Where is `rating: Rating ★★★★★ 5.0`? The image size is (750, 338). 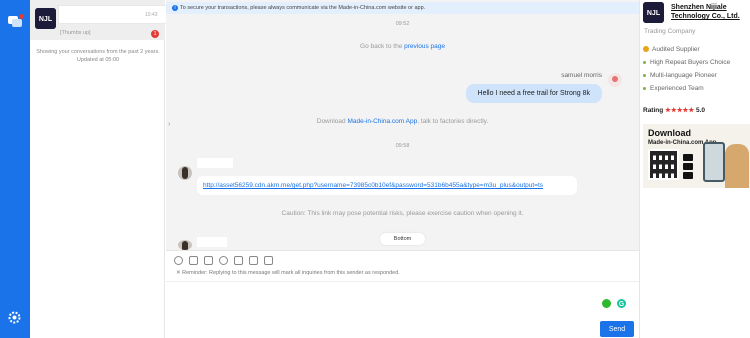 rating: Rating ★★★★★ 5.0 is located at coordinates (674, 110).